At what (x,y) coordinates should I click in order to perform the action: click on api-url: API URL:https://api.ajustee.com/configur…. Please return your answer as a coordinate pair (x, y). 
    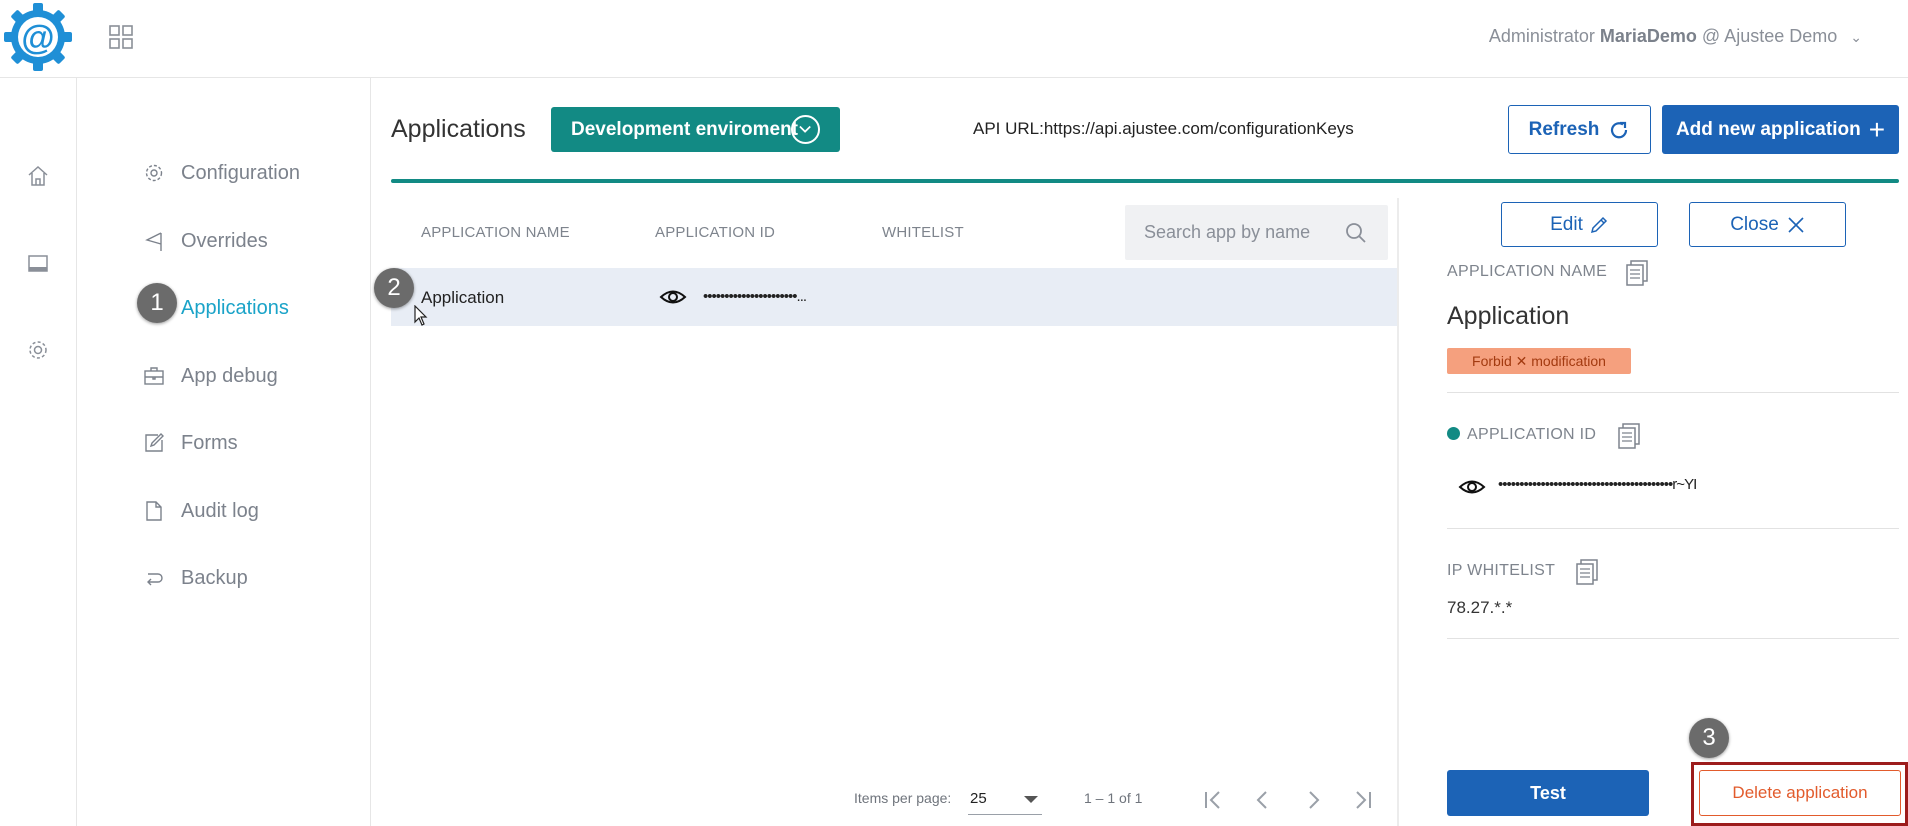
    Looking at the image, I should click on (1163, 128).